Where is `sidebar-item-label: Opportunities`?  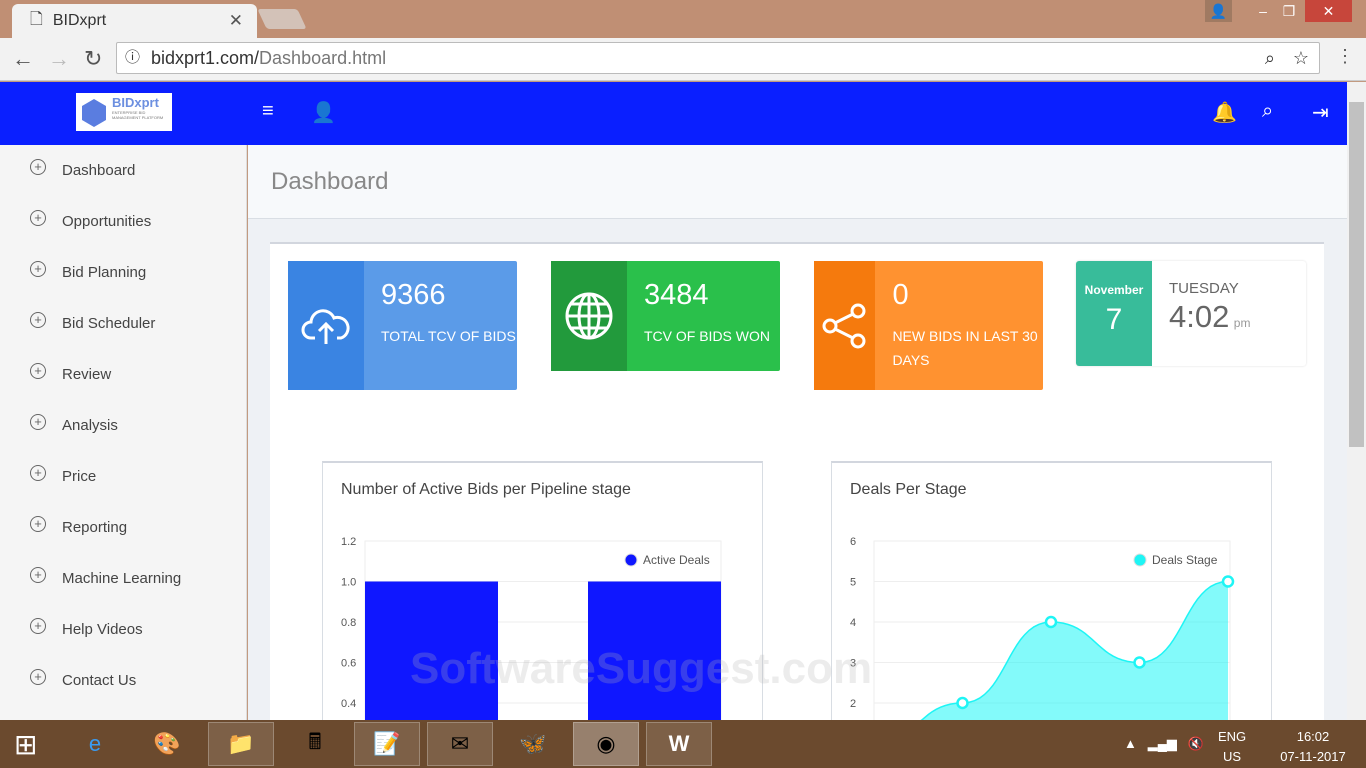 sidebar-item-label: Opportunities is located at coordinates (107, 221).